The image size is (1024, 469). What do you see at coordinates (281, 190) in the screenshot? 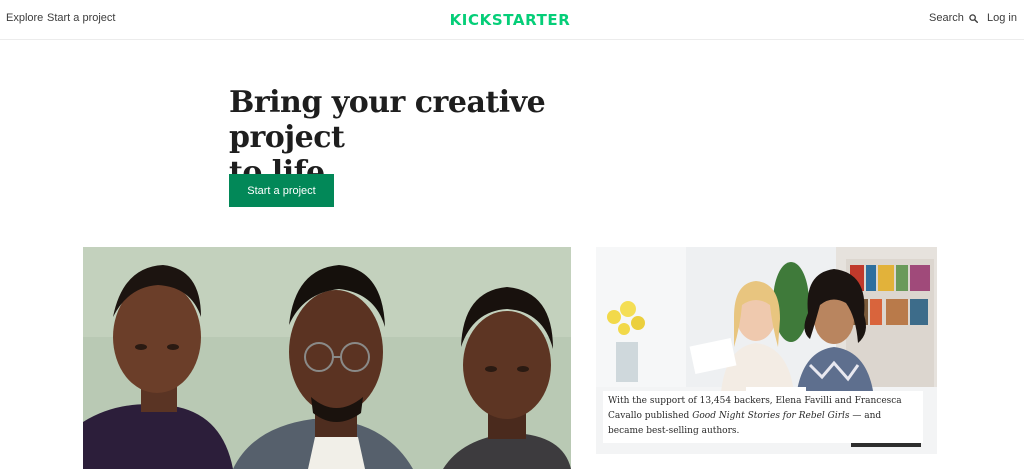
I see `start-project-button: Start a project` at bounding box center [281, 190].